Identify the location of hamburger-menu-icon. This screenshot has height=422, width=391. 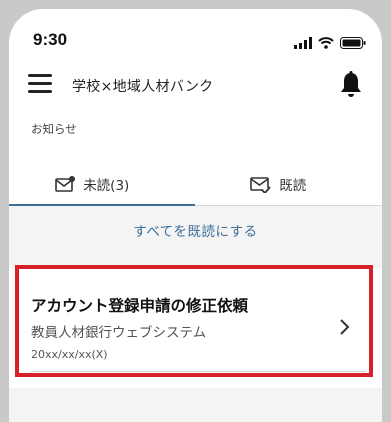
(40, 84).